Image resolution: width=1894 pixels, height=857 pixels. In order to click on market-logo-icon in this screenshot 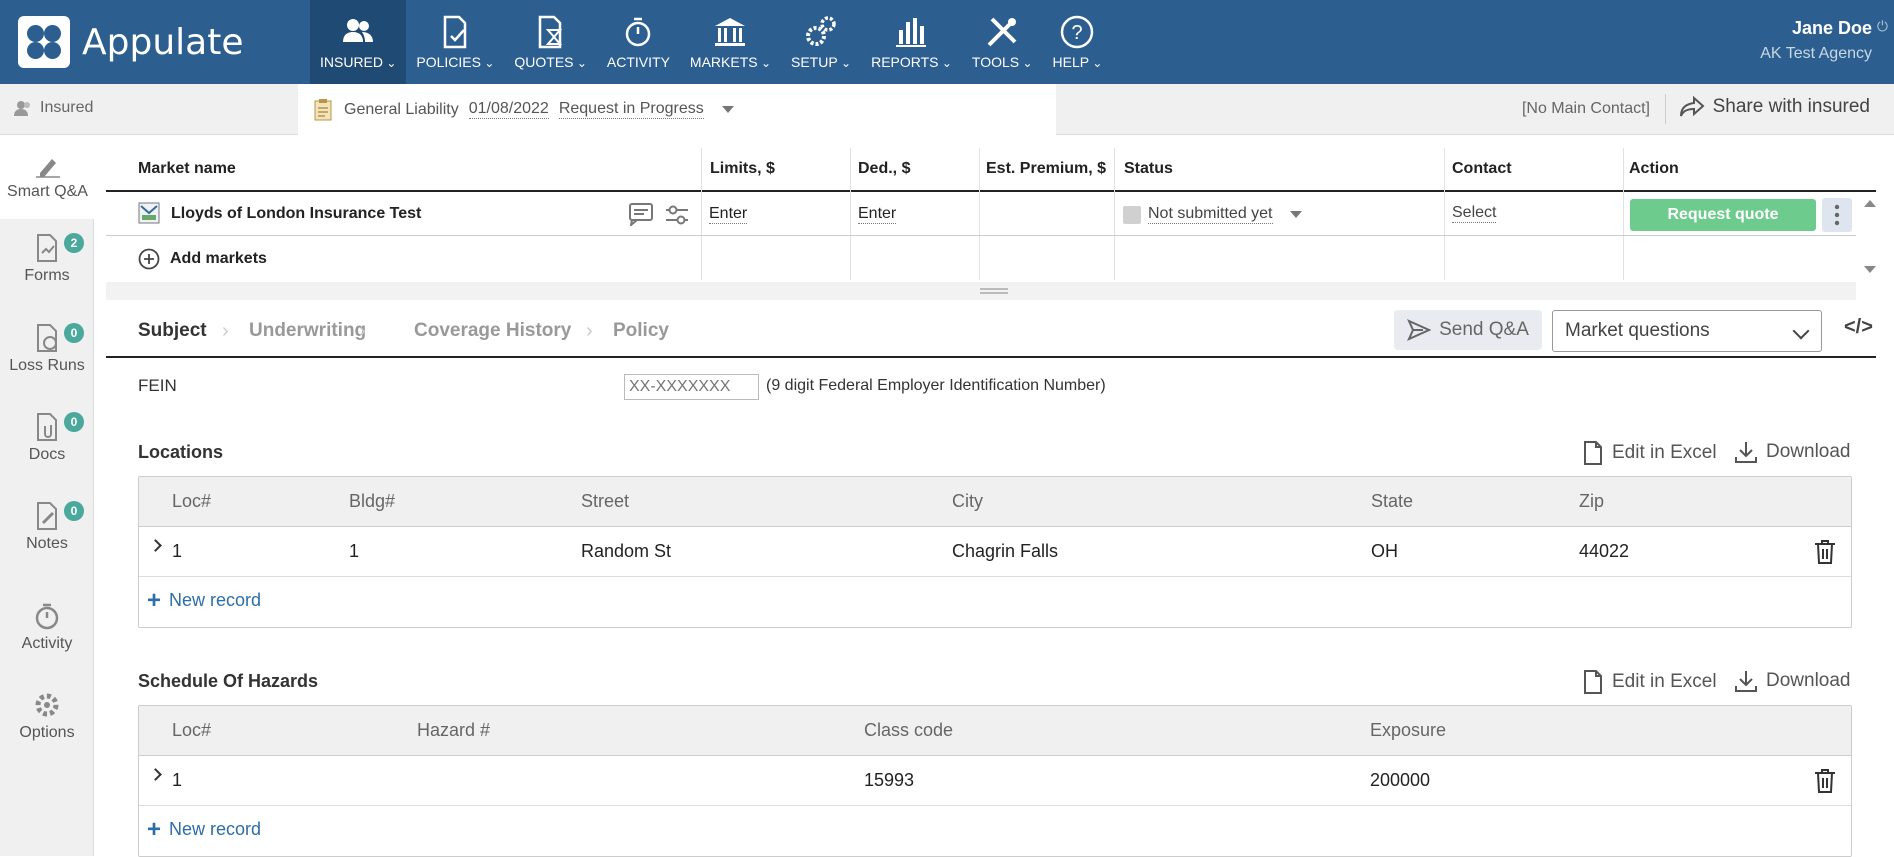, I will do `click(149, 213)`.